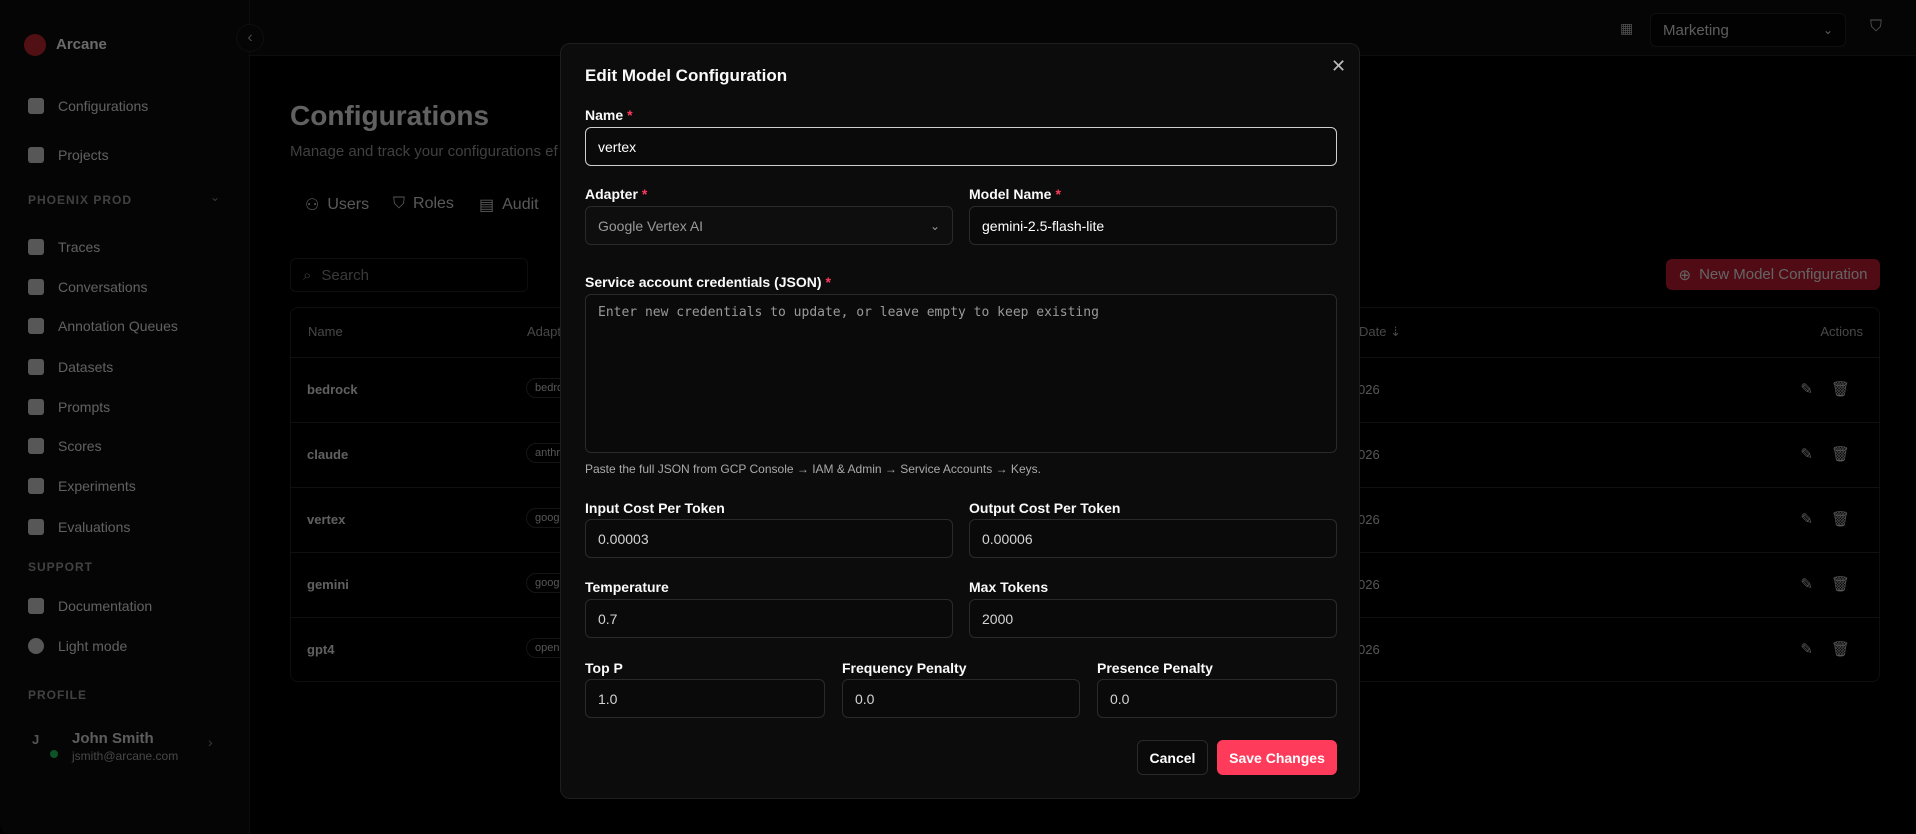 This screenshot has width=1916, height=834. I want to click on row-name: vertex, so click(326, 519).